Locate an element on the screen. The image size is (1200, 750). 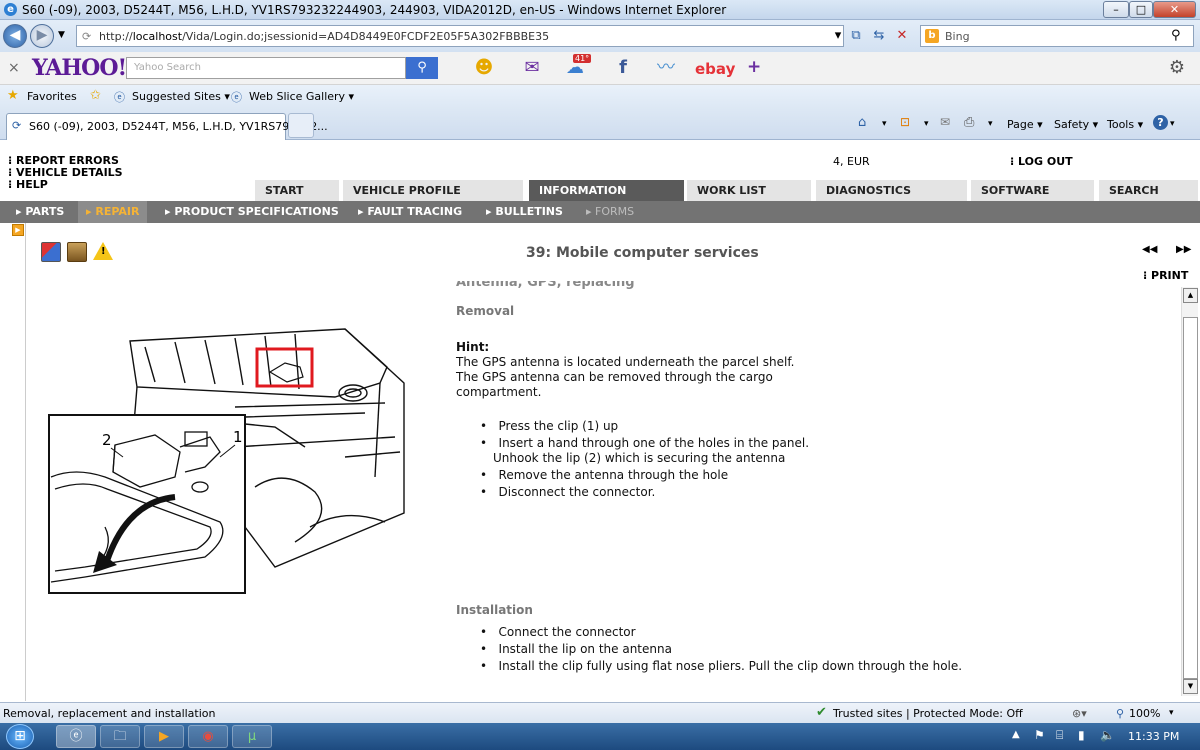
cut-heading: Antenna, GPS, replacing is located at coordinates (545, 285).